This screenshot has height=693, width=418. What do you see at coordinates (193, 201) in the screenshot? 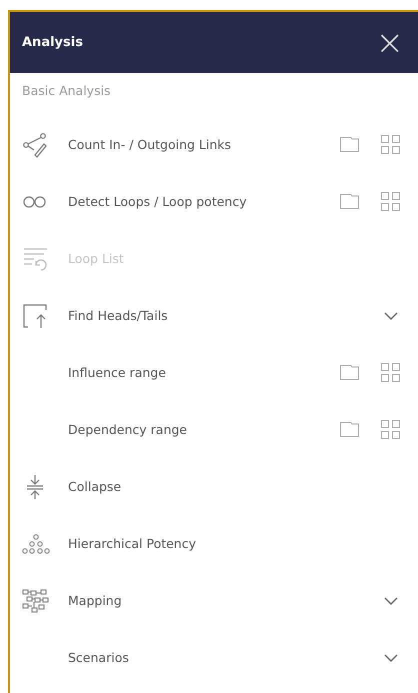
I see `menu-item: Detect Loops / Loop potency` at bounding box center [193, 201].